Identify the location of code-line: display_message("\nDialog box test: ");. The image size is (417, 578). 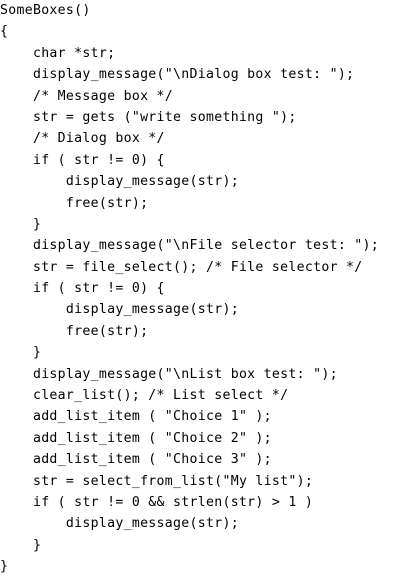
(177, 75).